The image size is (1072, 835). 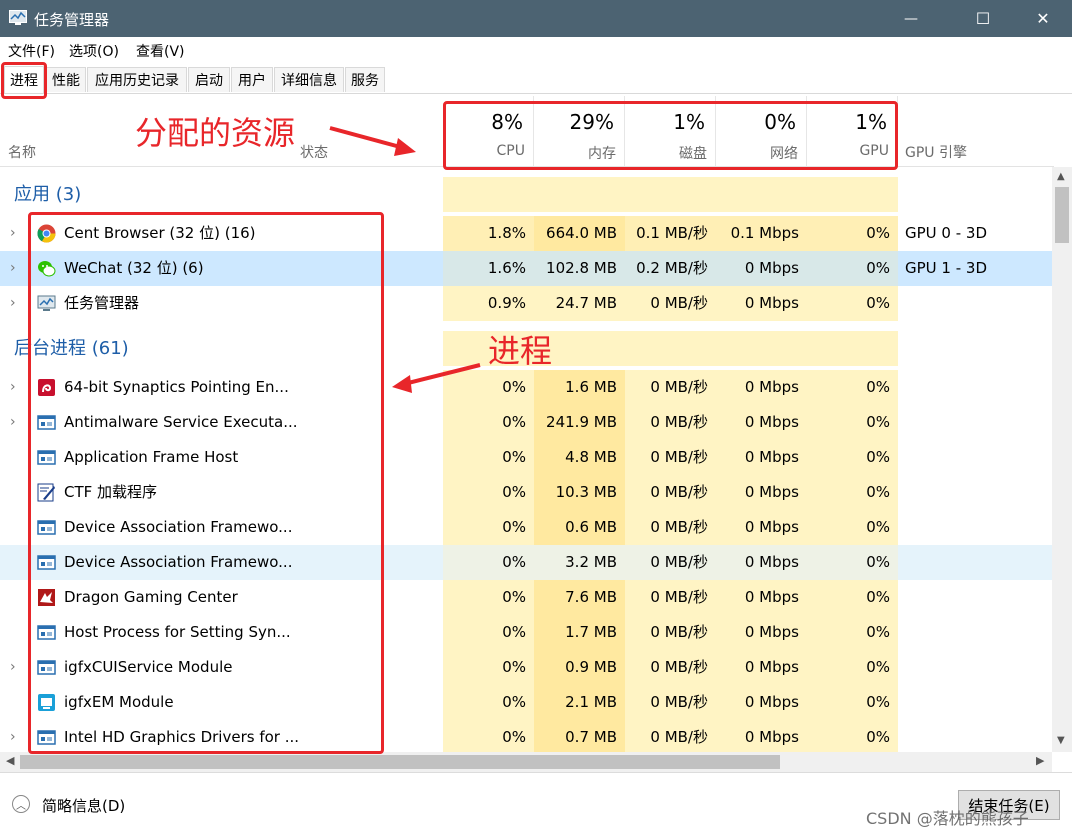 What do you see at coordinates (983, 18) in the screenshot?
I see `maximize-button: ☐` at bounding box center [983, 18].